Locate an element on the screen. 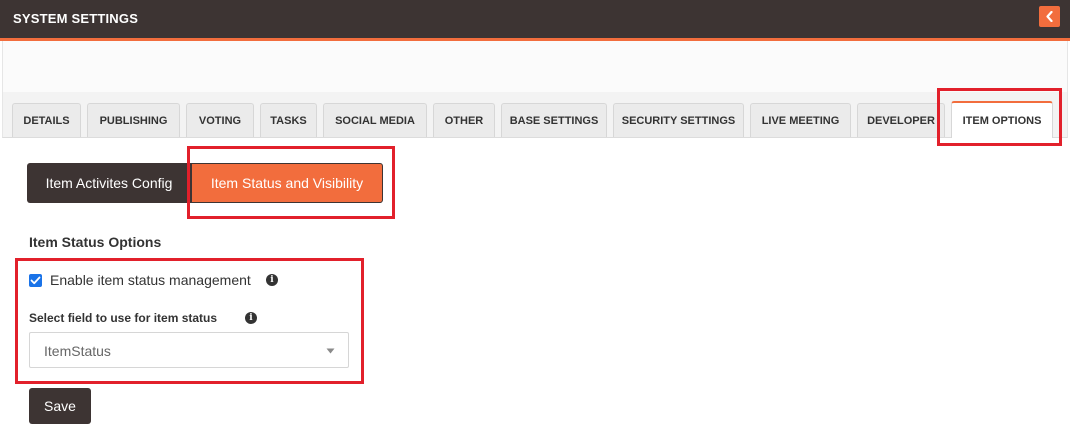  header-sub-band is located at coordinates (535, 66).